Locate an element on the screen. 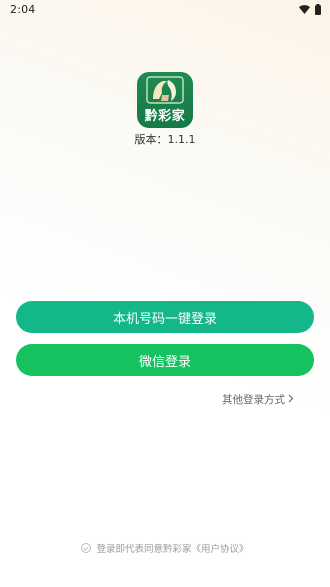 The width and height of the screenshot is (330, 587). other-login-link: 其他登录方式 is located at coordinates (258, 399).